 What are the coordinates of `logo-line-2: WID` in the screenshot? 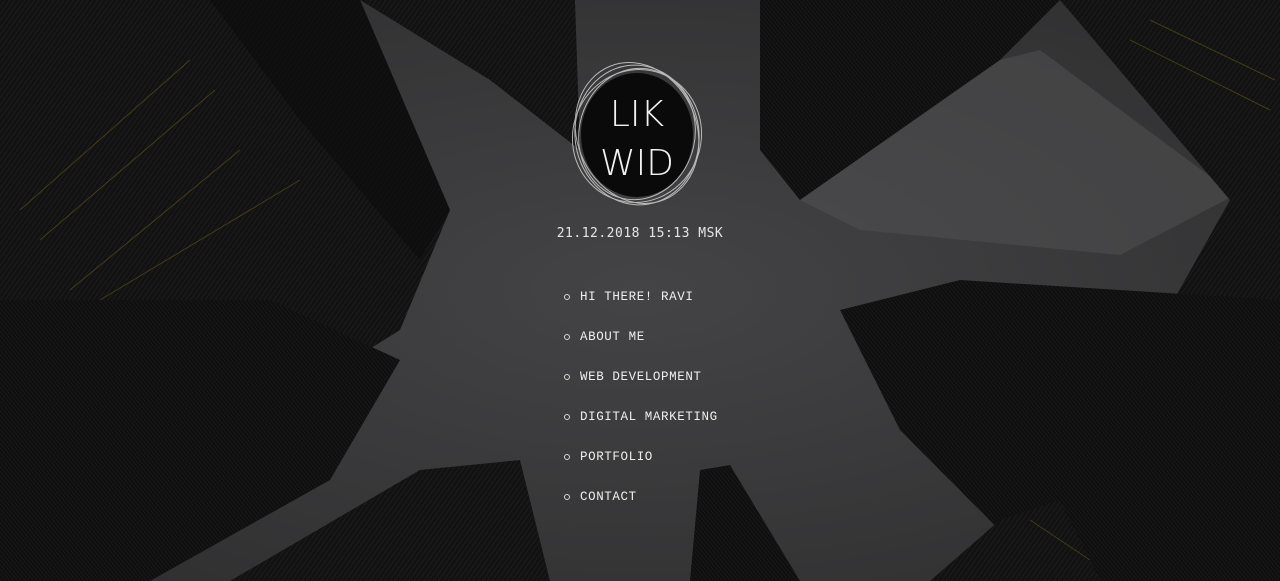 It's located at (637, 163).